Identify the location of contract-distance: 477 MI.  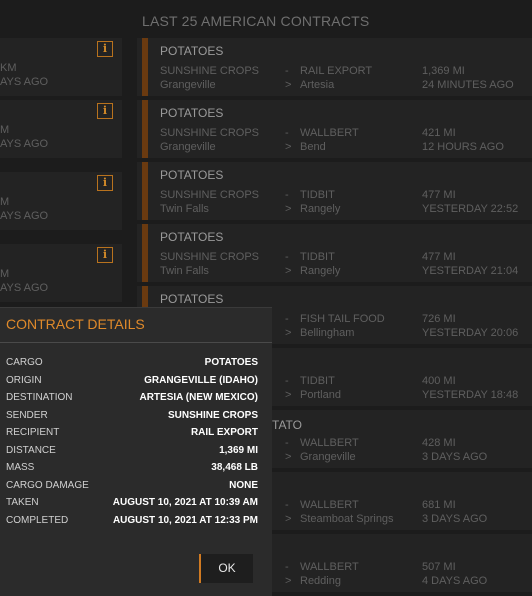
(439, 257).